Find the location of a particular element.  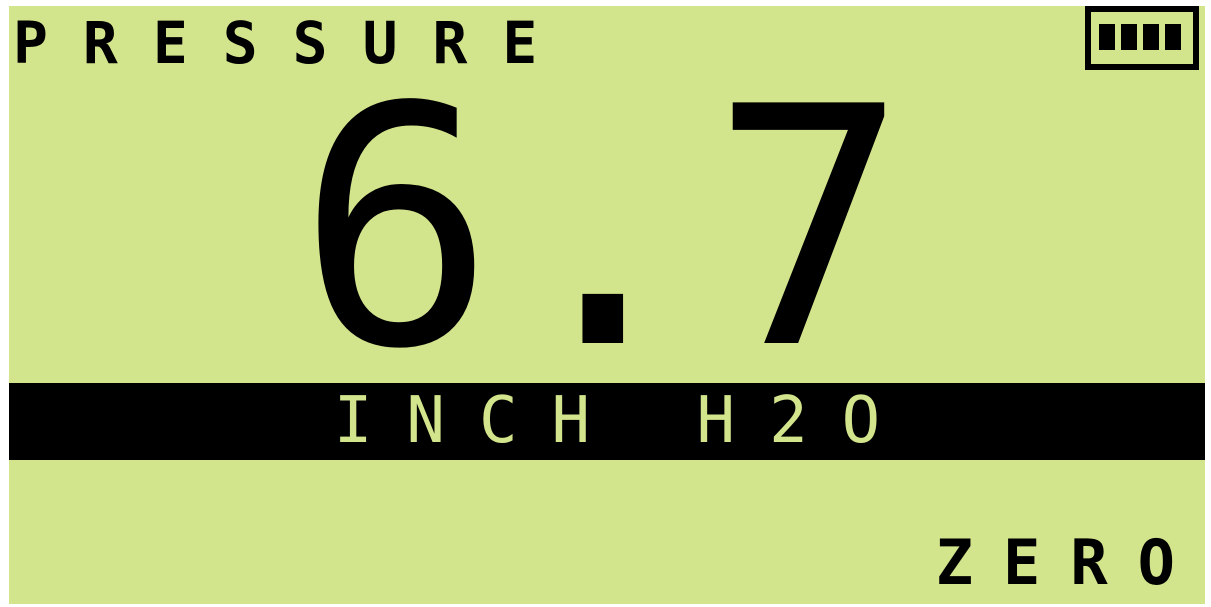

zero-softkey-button: ZERO is located at coordinates (1070, 563).